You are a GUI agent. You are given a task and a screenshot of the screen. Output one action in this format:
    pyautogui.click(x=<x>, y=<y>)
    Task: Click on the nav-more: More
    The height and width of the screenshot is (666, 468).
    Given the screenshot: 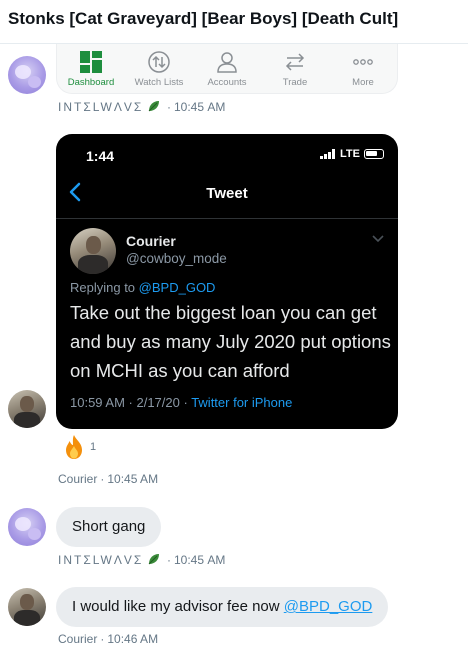 What is the action you would take?
    pyautogui.click(x=363, y=69)
    